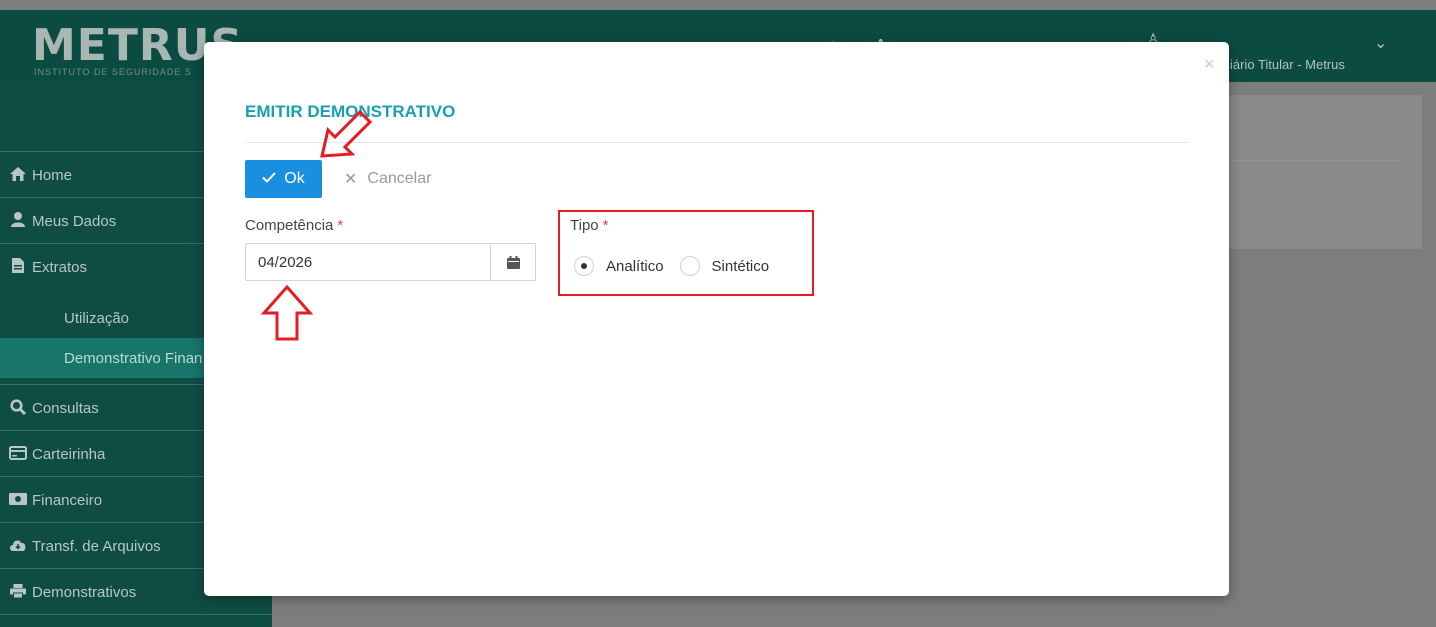 This screenshot has width=1436, height=627. I want to click on sidebar-item-label: Demonstrativo Finan, so click(133, 358).